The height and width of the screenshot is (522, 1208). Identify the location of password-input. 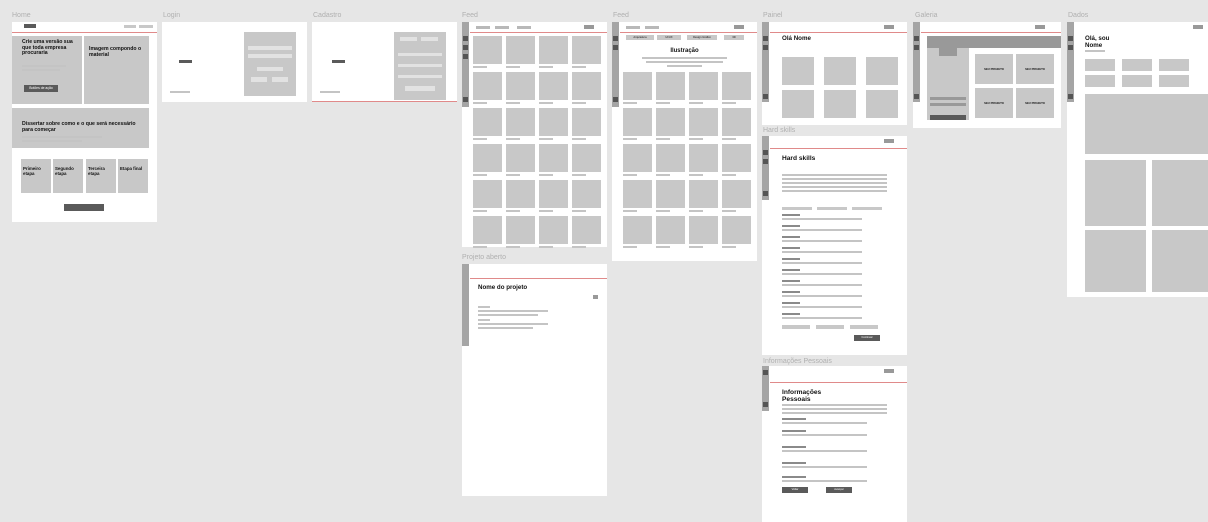
(270, 56).